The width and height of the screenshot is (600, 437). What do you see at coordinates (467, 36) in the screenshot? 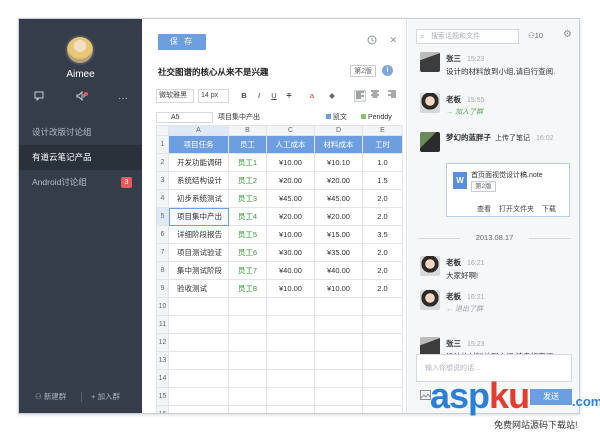
I see `search-input: ⌕ 搜索话题和文件` at bounding box center [467, 36].